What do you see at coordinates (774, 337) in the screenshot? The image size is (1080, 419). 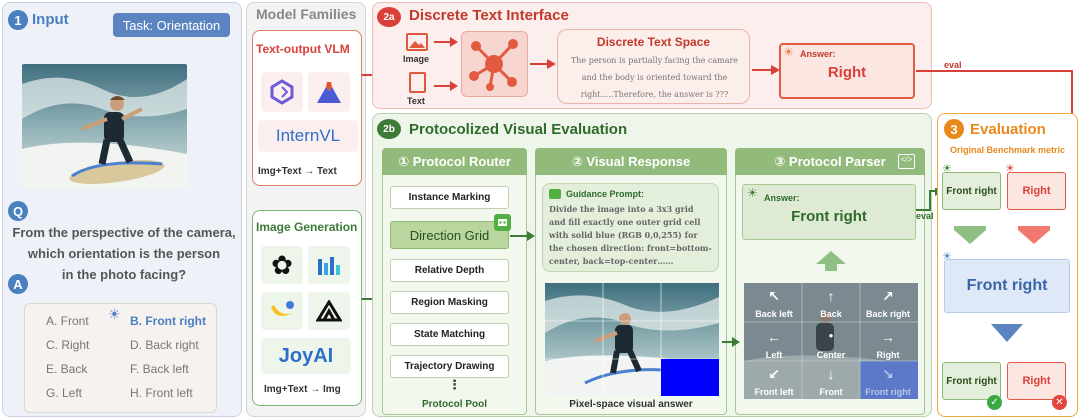 I see `arrow-left-icon: ←` at bounding box center [774, 337].